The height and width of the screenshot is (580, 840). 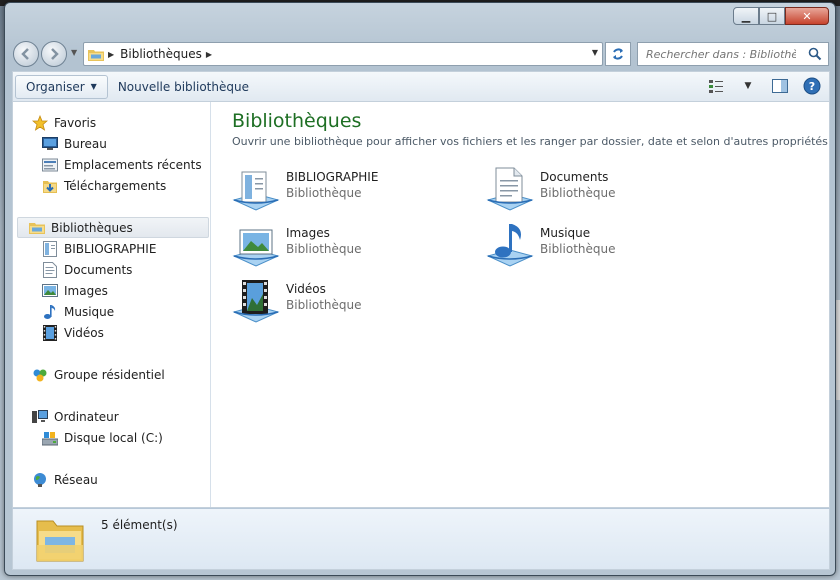 What do you see at coordinates (133, 164) in the screenshot?
I see `nav-item-label: Emplacements récents` at bounding box center [133, 164].